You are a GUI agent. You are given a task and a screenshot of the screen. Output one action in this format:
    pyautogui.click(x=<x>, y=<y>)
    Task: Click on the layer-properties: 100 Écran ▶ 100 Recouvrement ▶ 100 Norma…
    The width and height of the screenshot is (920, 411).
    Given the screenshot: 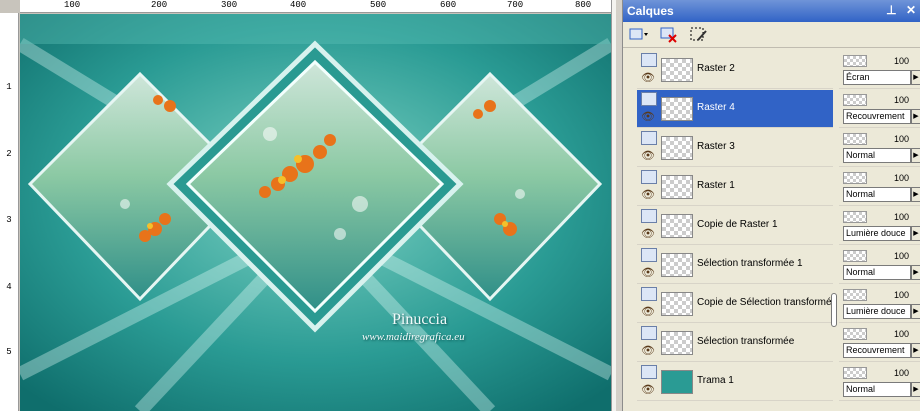 What is the action you would take?
    pyautogui.click(x=879, y=231)
    